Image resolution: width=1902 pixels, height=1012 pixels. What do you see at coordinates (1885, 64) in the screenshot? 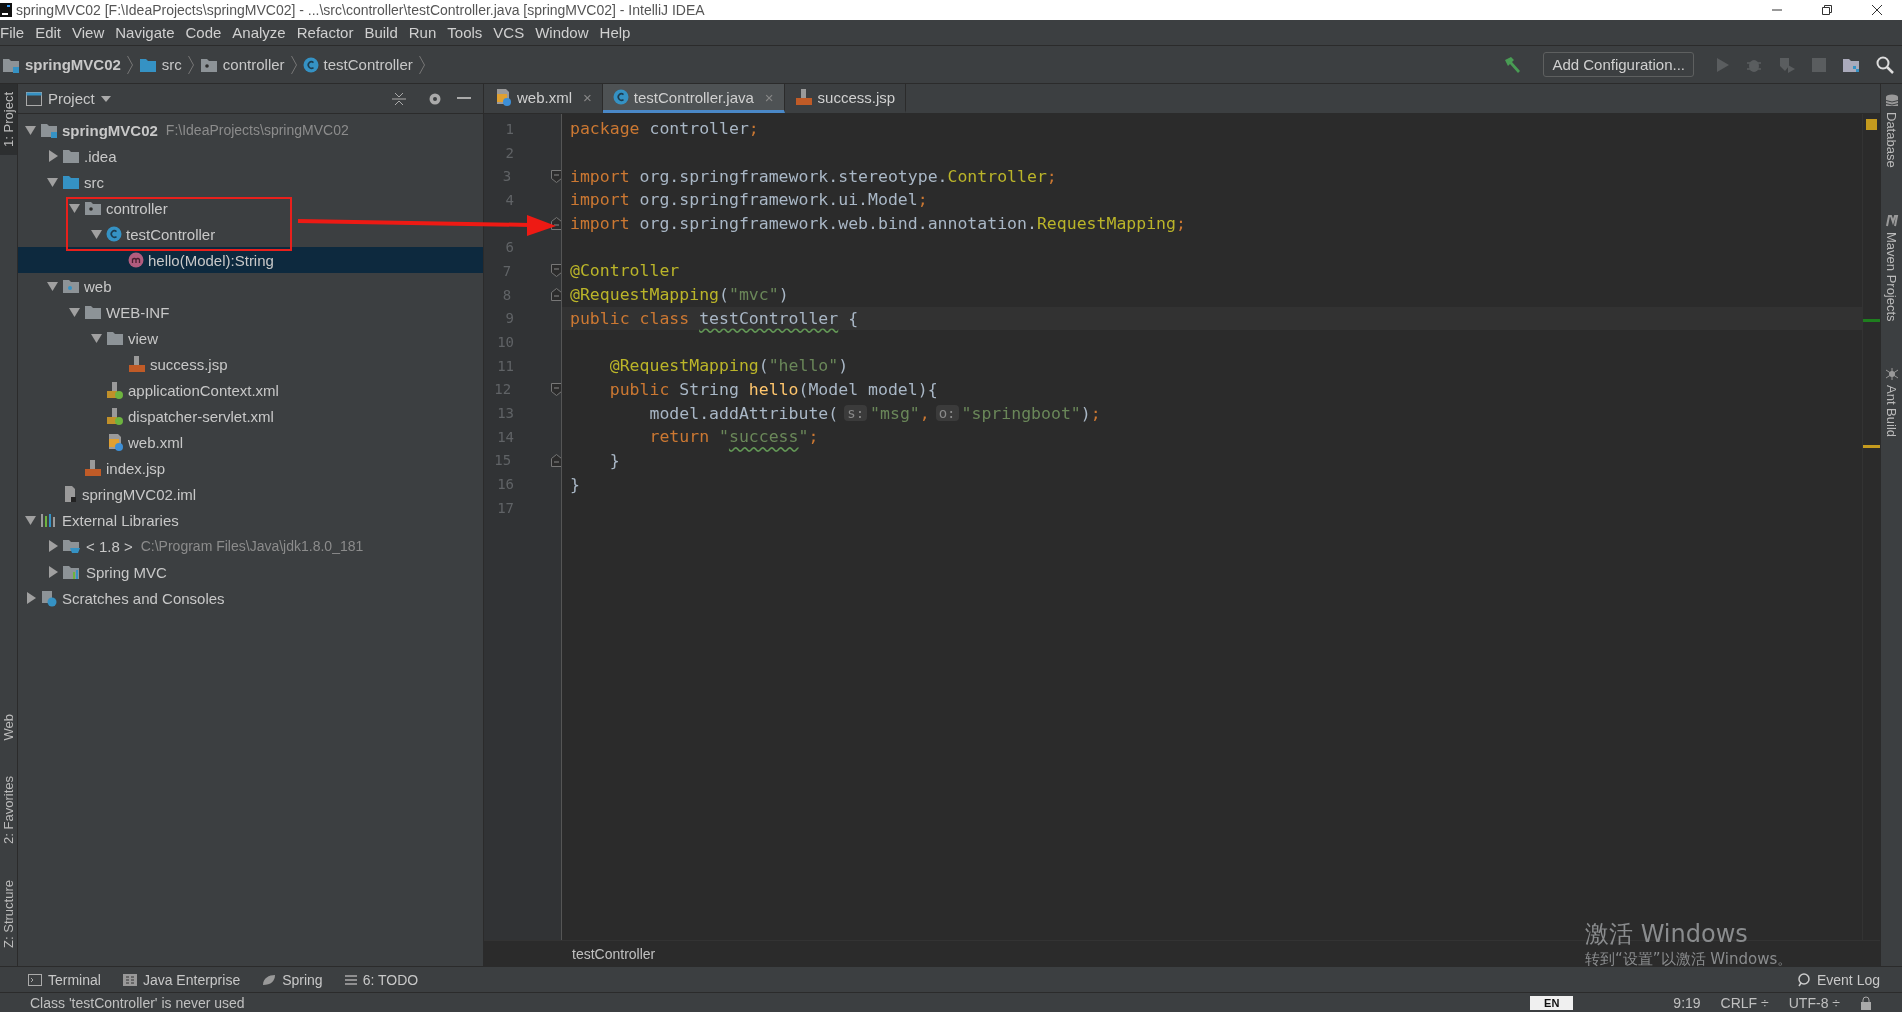
I see `search-icon` at bounding box center [1885, 64].